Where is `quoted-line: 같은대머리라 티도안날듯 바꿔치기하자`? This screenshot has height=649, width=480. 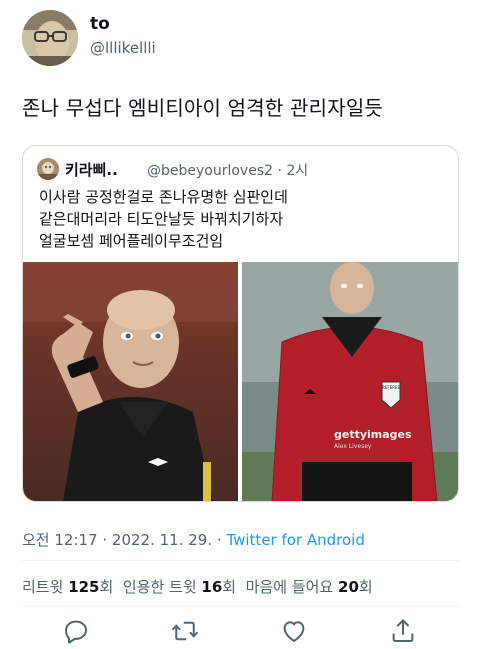
quoted-line: 같은대머리라 티도안날듯 바꿔치기하자 is located at coordinates (161, 219).